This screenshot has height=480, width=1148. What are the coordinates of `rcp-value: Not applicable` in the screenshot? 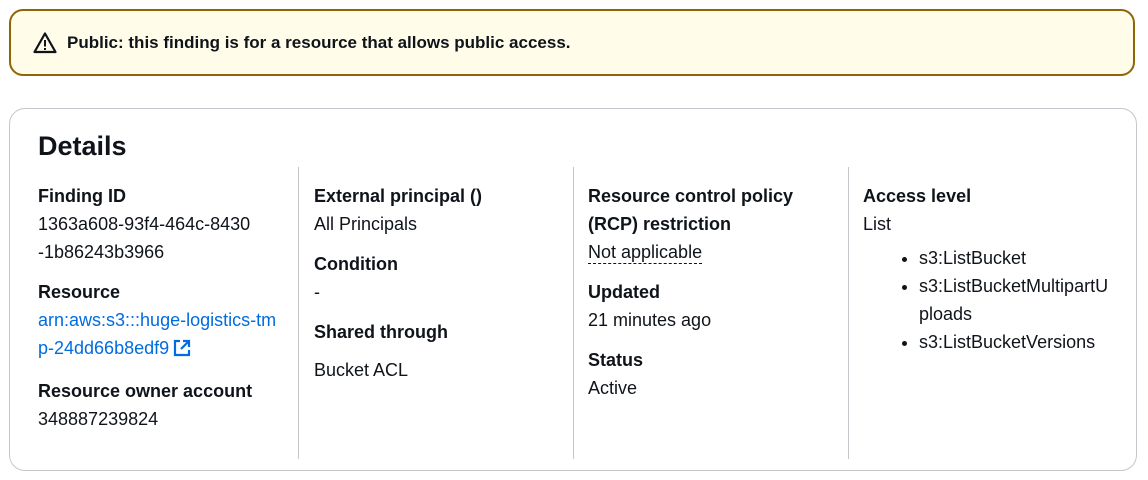 It's located at (645, 253).